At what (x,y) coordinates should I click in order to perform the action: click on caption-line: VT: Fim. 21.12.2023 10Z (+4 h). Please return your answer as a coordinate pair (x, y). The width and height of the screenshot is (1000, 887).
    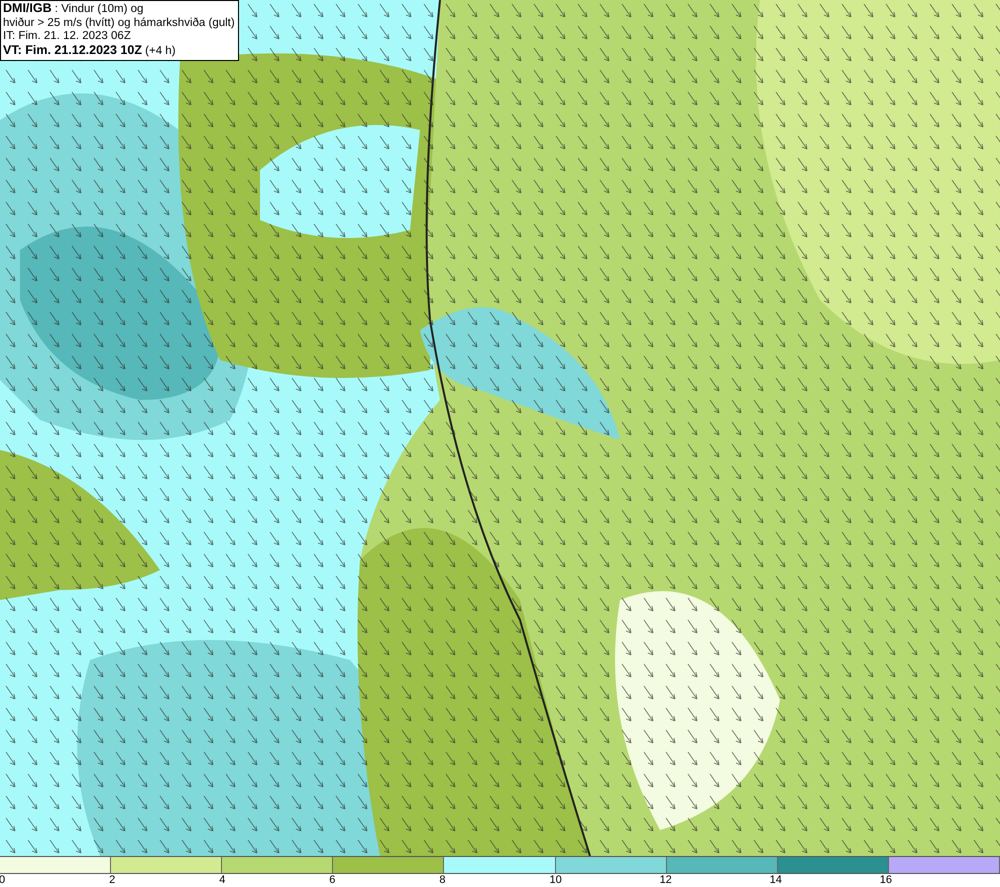
    Looking at the image, I should click on (90, 51).